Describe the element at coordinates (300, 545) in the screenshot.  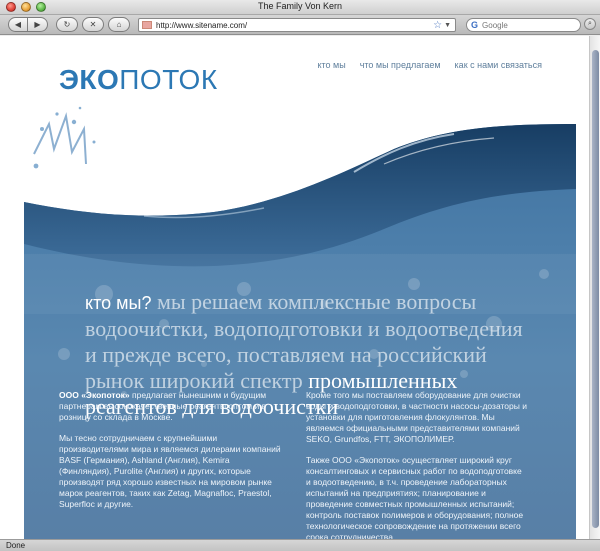
I see `status-bar: Done` at that location.